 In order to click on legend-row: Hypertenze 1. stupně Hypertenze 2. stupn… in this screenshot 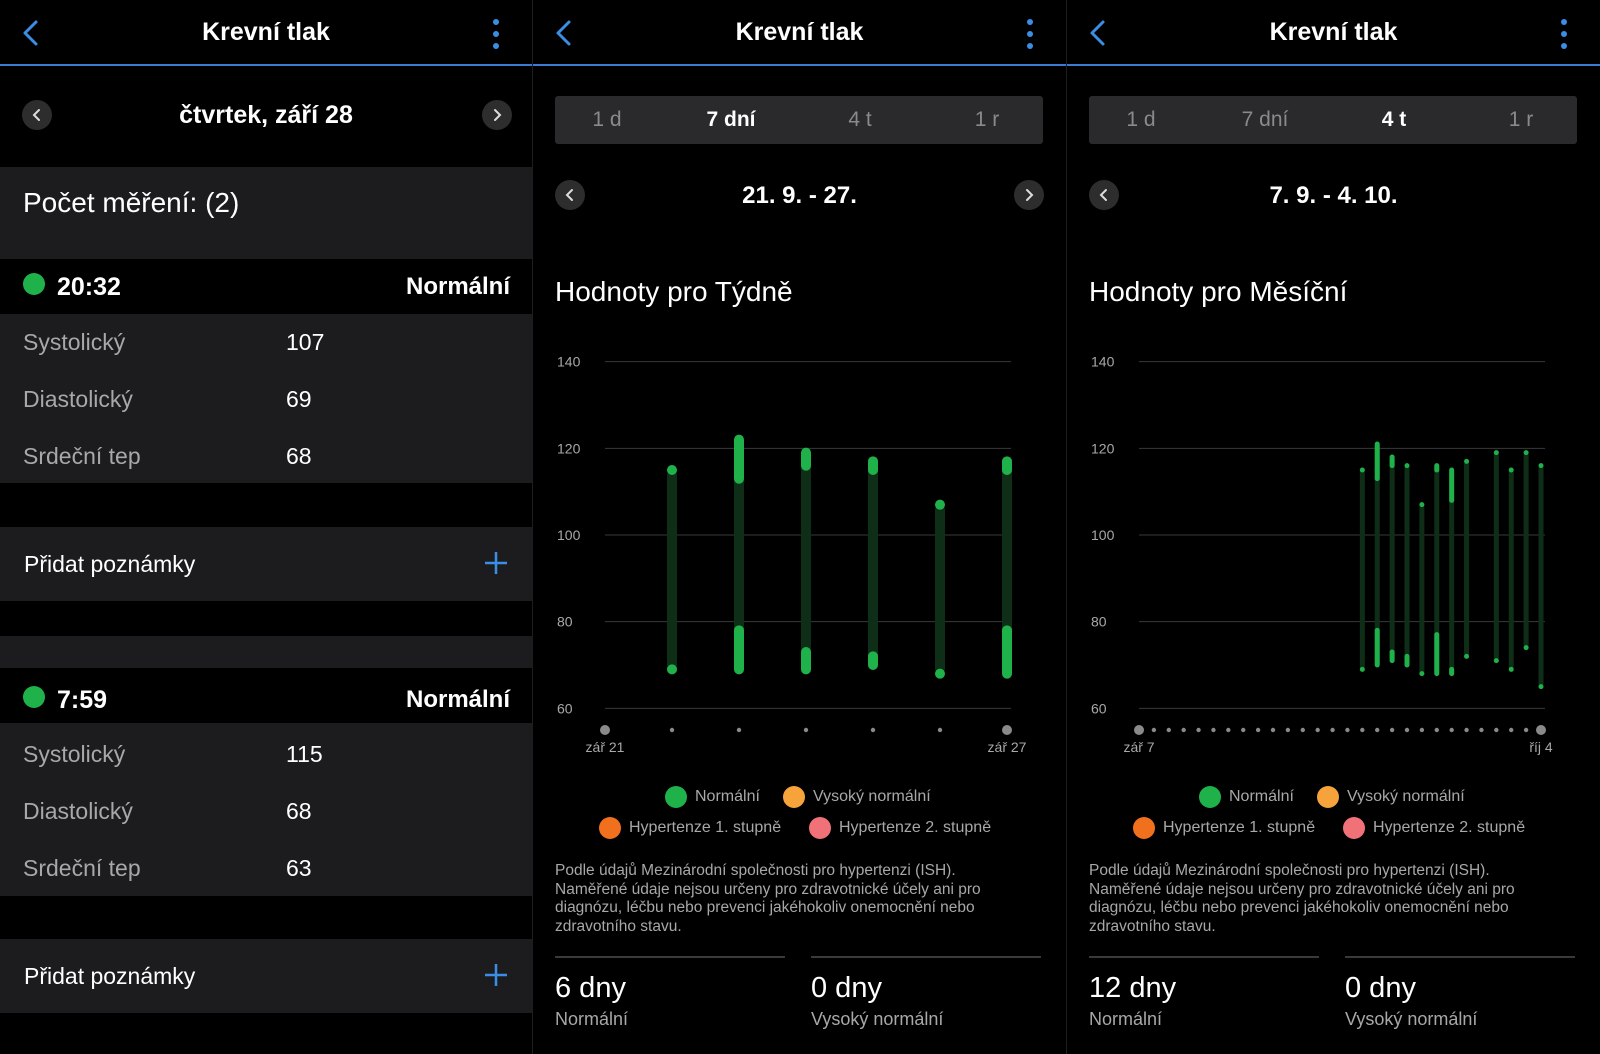, I will do `click(799, 829)`.